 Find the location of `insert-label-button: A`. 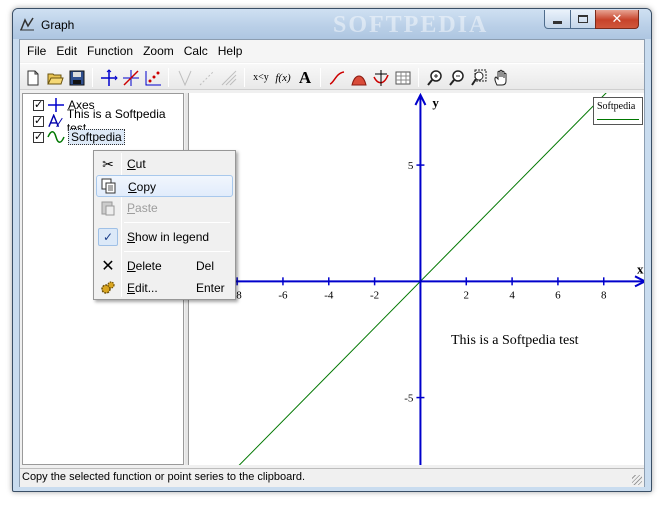

insert-label-button: A is located at coordinates (305, 77).